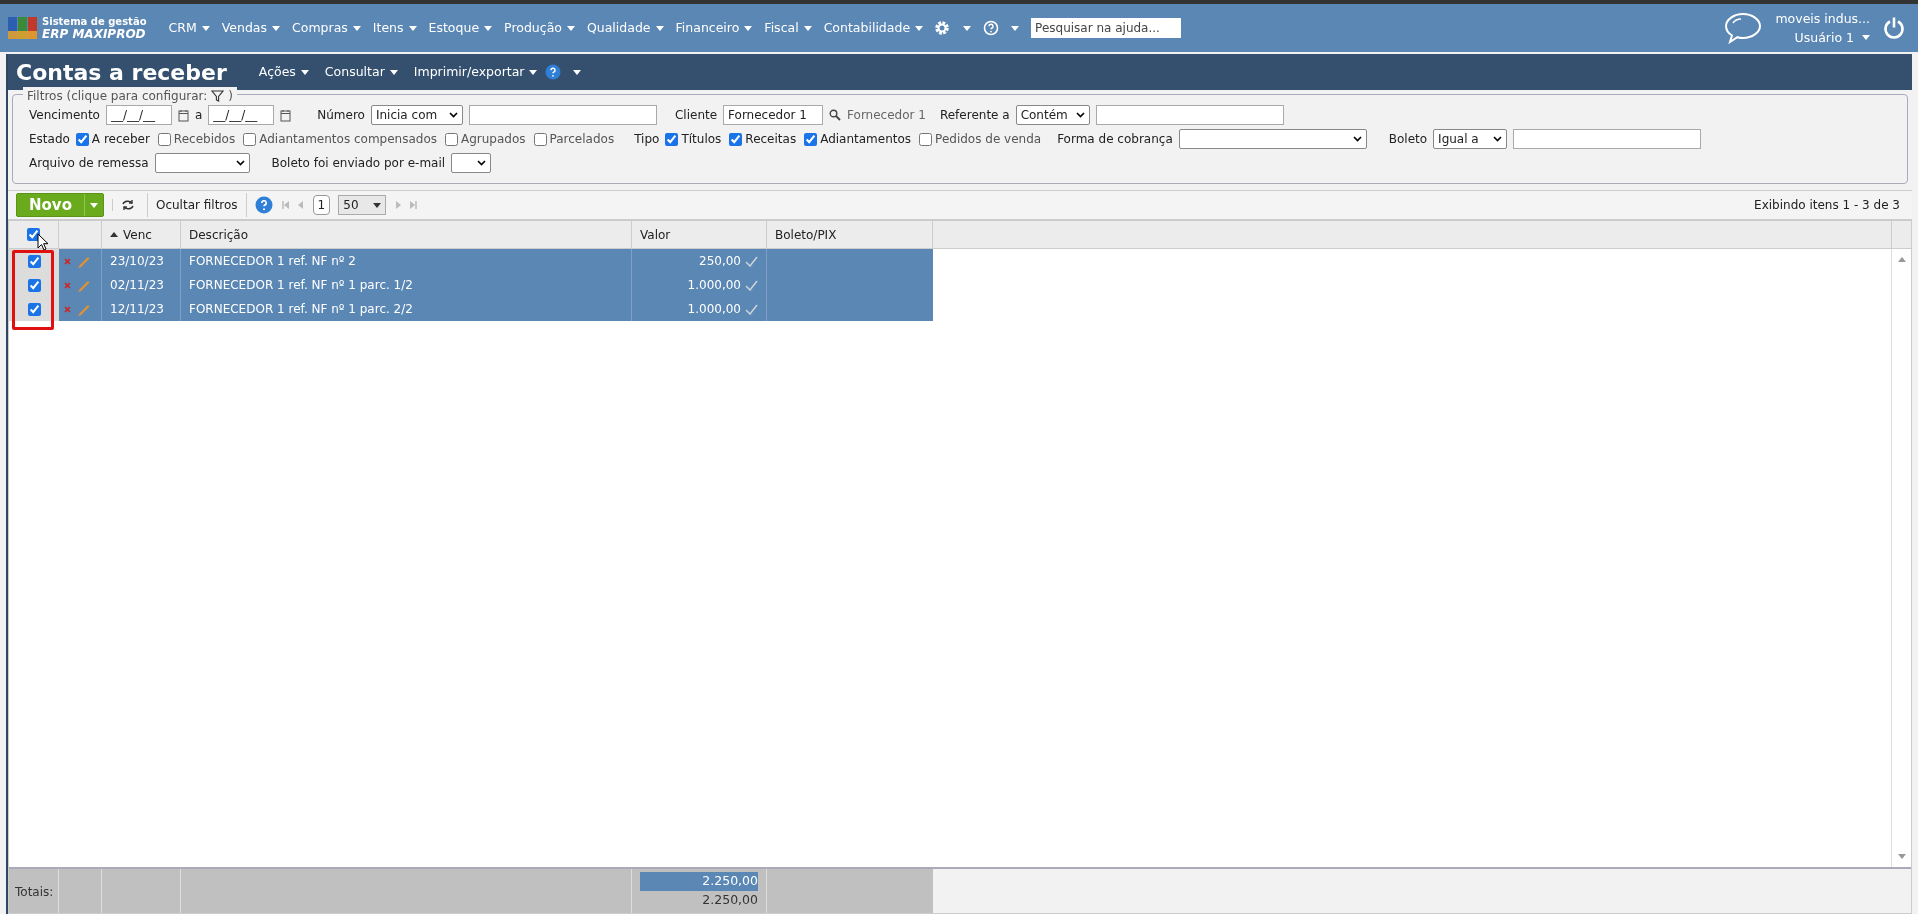  What do you see at coordinates (84, 261) in the screenshot?
I see `pencil-icon` at bounding box center [84, 261].